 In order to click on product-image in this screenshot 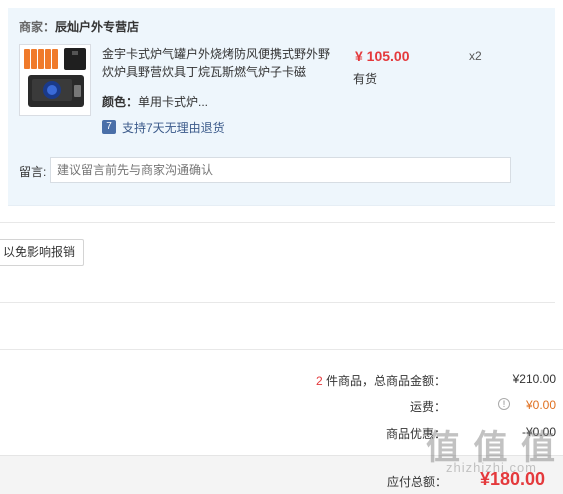, I will do `click(55, 80)`.